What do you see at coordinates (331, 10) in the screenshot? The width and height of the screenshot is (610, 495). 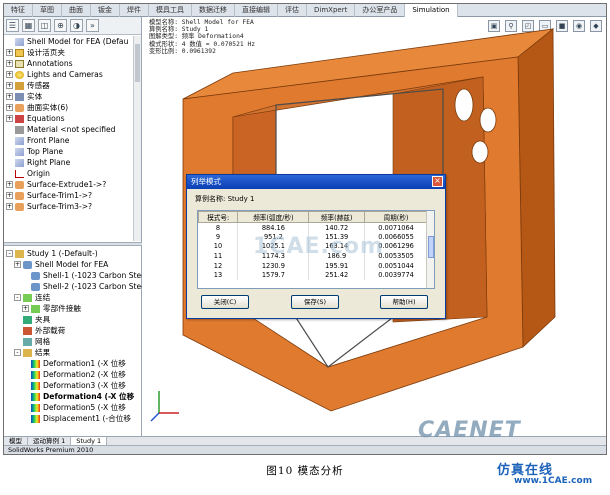 I see `tab-9: DimXpert` at bounding box center [331, 10].